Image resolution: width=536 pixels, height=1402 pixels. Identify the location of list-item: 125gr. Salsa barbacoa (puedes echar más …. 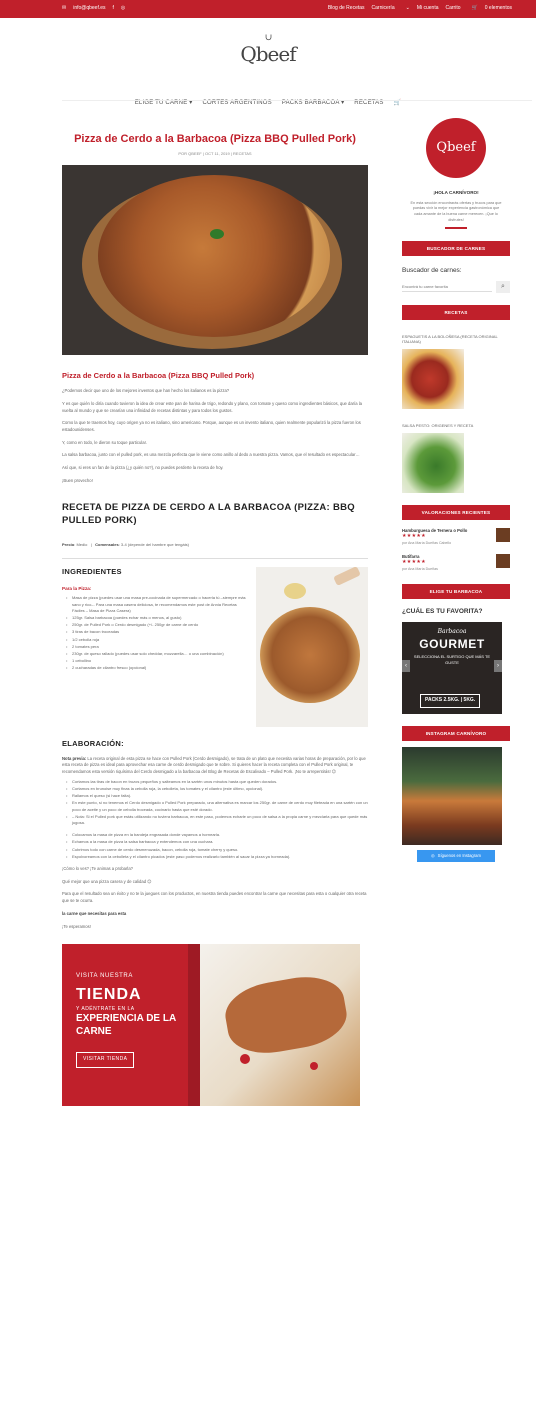
(156, 618).